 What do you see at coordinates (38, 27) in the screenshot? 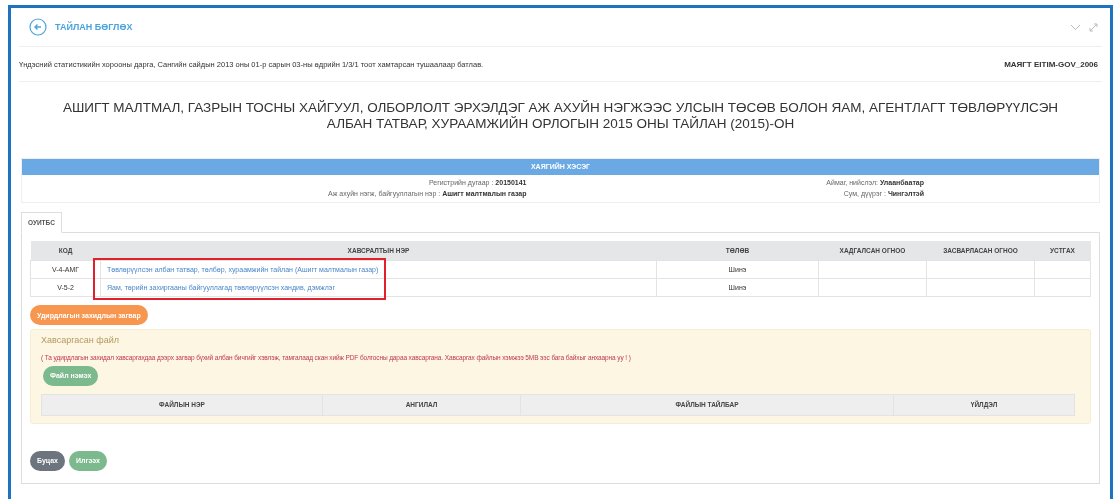
I see `back-icon` at bounding box center [38, 27].